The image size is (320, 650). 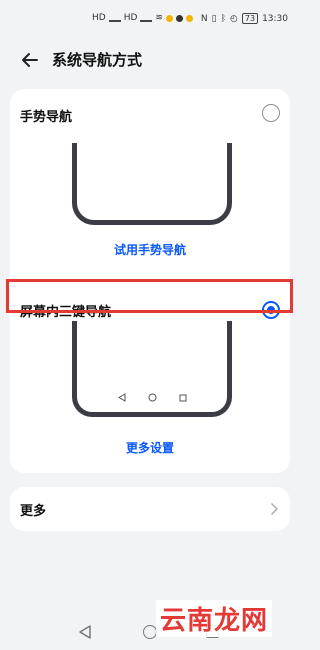 What do you see at coordinates (46, 115) in the screenshot?
I see `gesture-navigation-label: 手势导航` at bounding box center [46, 115].